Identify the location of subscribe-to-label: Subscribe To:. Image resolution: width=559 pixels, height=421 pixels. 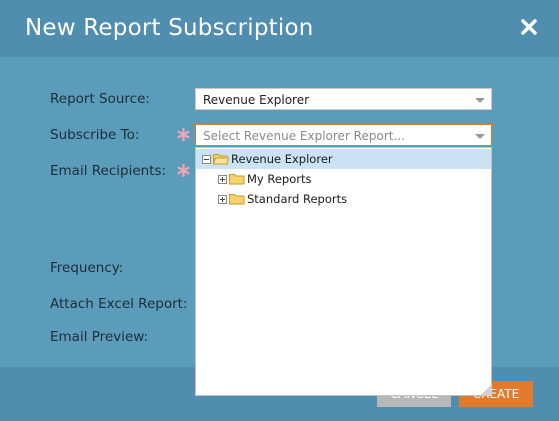
(95, 135).